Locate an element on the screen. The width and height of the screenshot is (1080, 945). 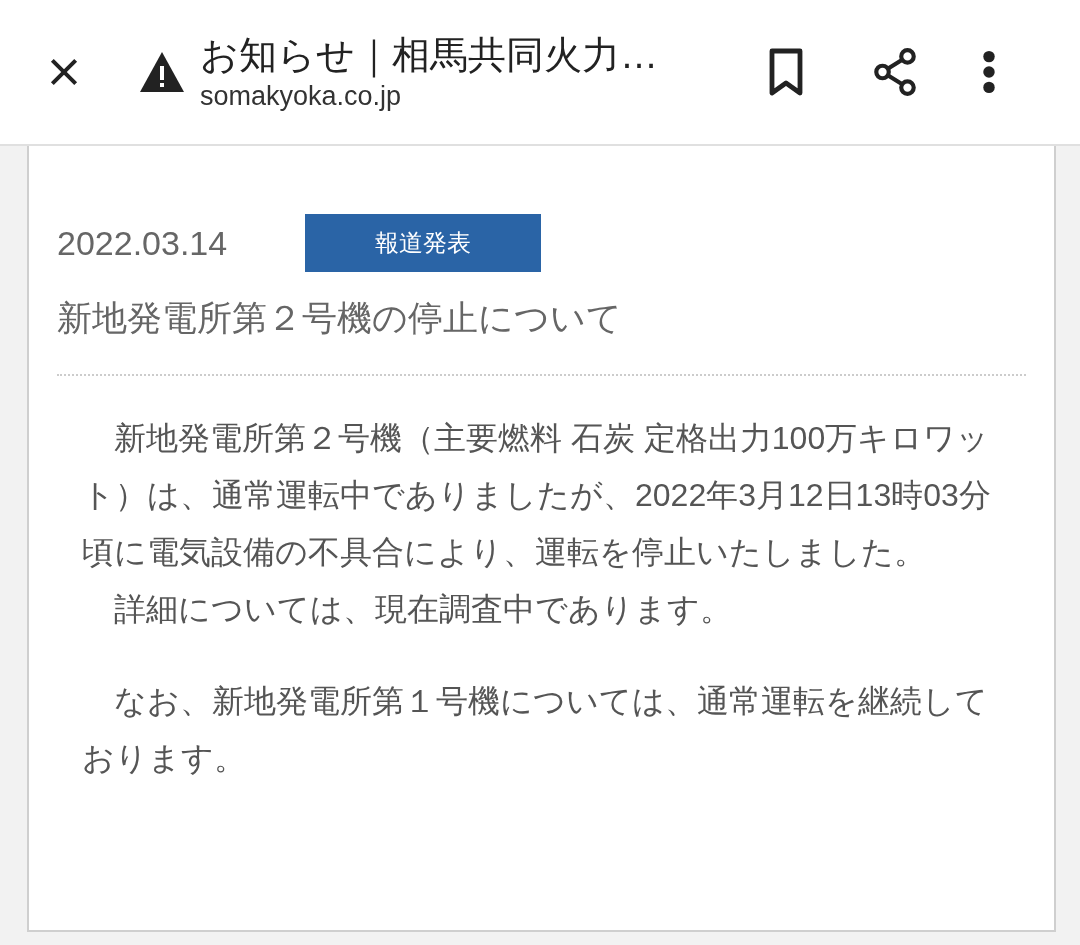
body-paragraph: 詳細については、現在調査中であります。 is located at coordinates (423, 609).